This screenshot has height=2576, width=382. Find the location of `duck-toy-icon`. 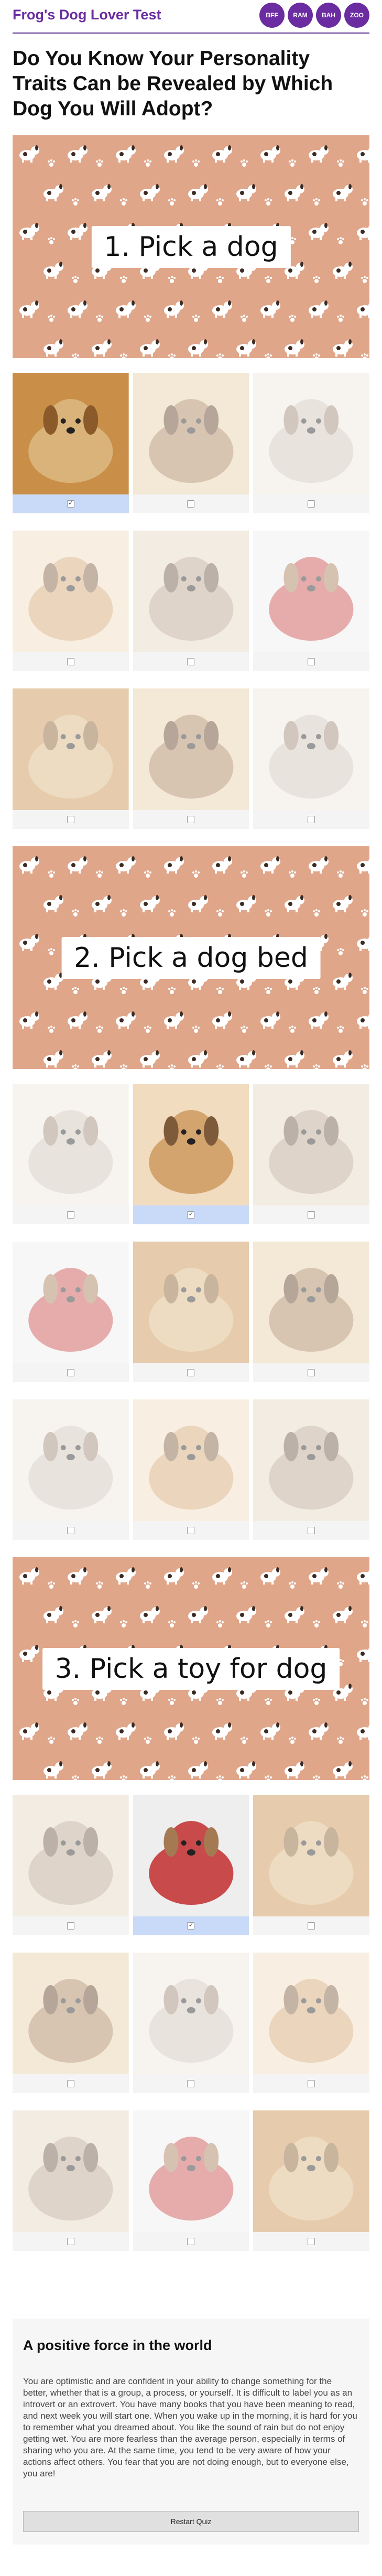

duck-toy-icon is located at coordinates (191, 2171).